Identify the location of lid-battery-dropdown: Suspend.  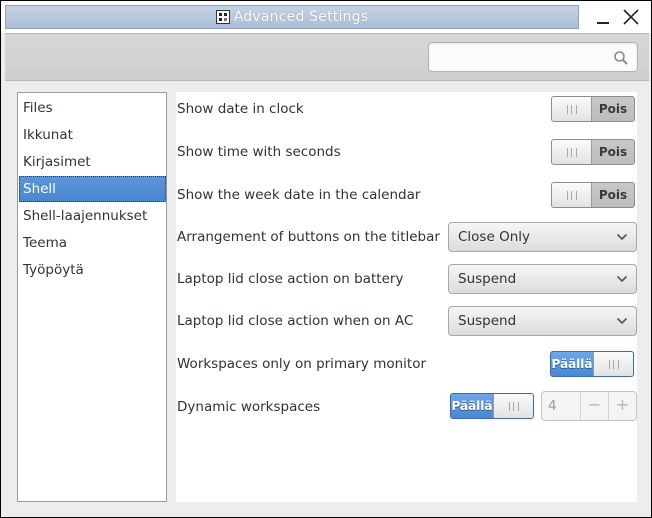
(542, 279).